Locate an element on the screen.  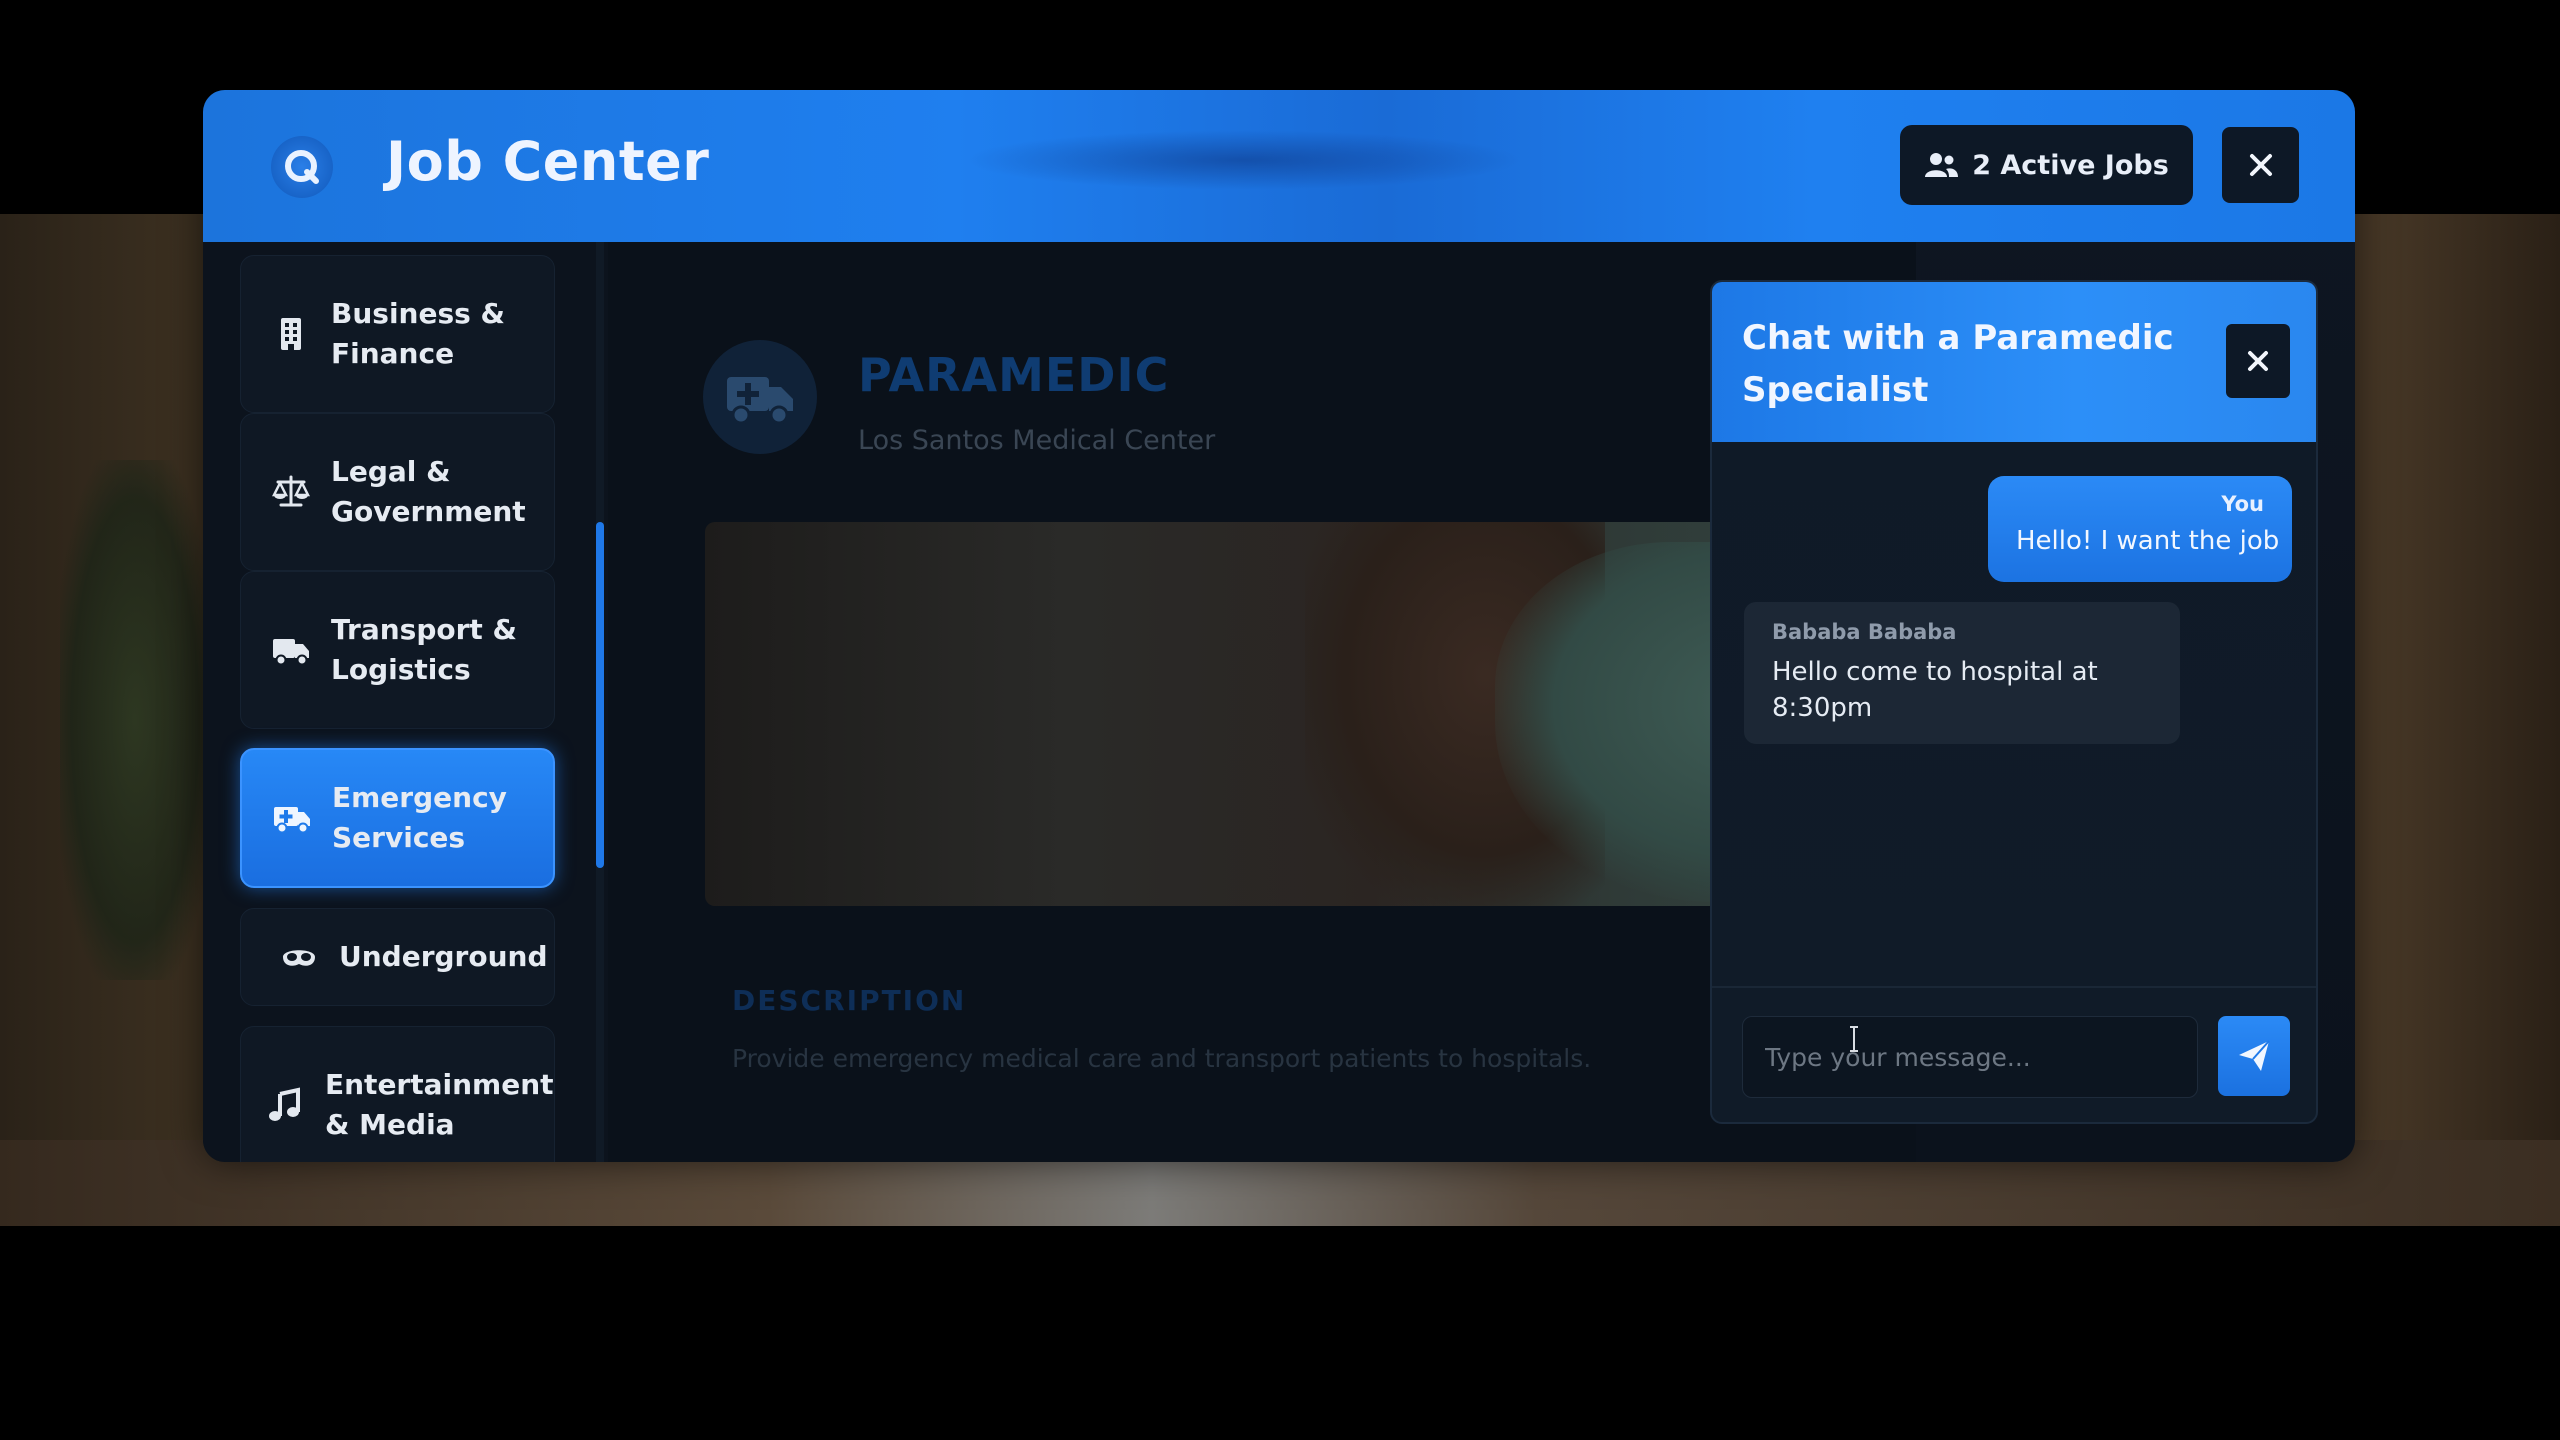
sidebar-item-emergency-services: Emergency Services is located at coordinates (397, 818).